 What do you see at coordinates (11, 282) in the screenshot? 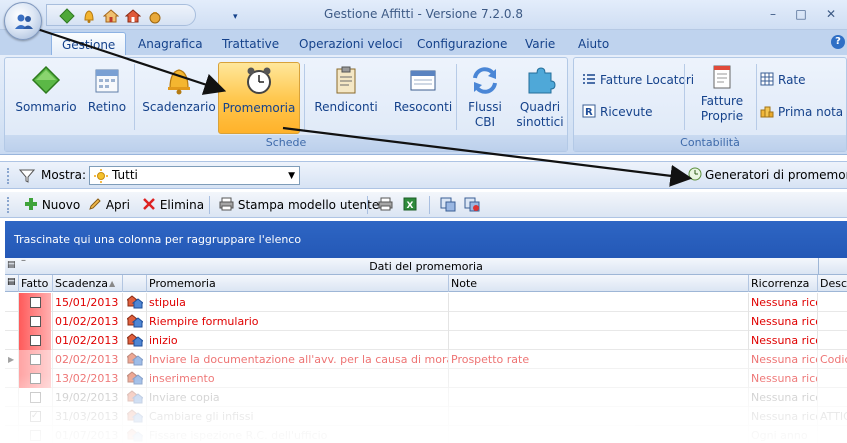
I see `column-chooser-icon: ▤` at bounding box center [11, 282].